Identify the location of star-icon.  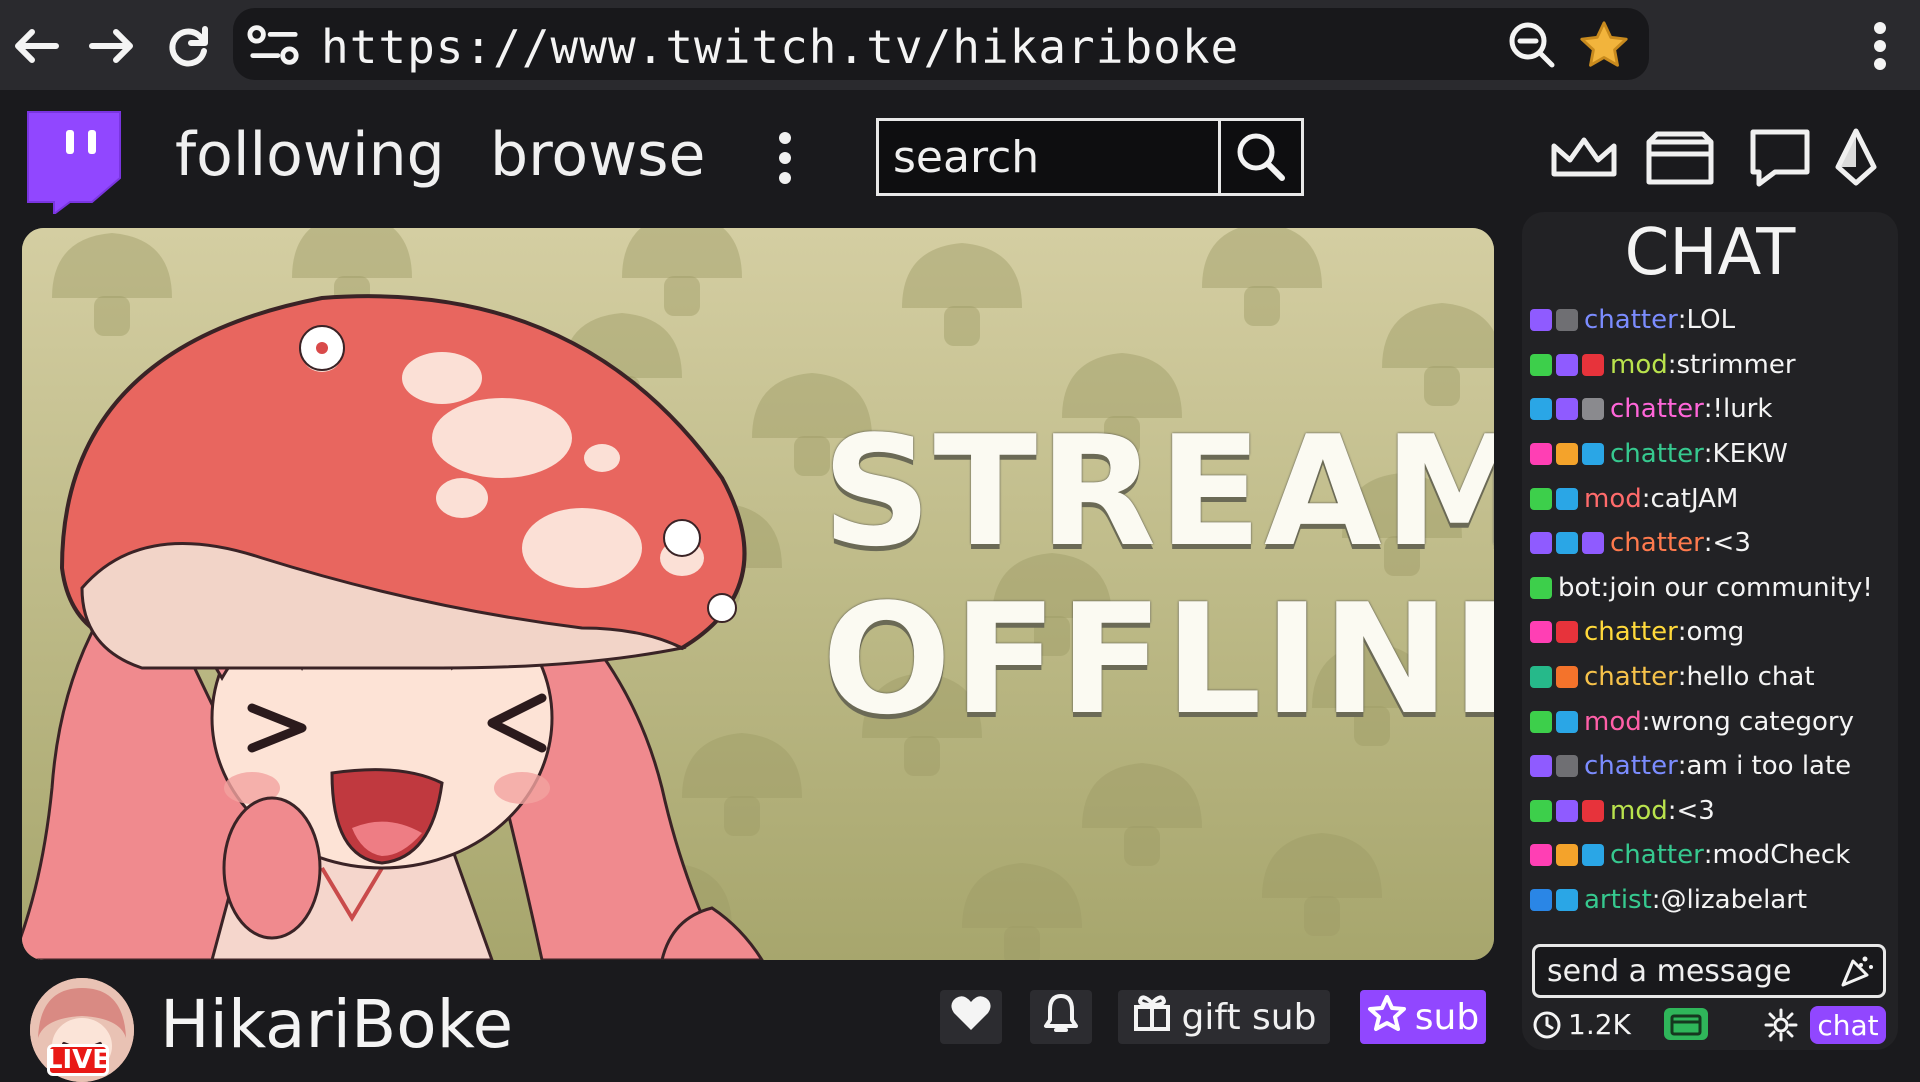
(1604, 45).